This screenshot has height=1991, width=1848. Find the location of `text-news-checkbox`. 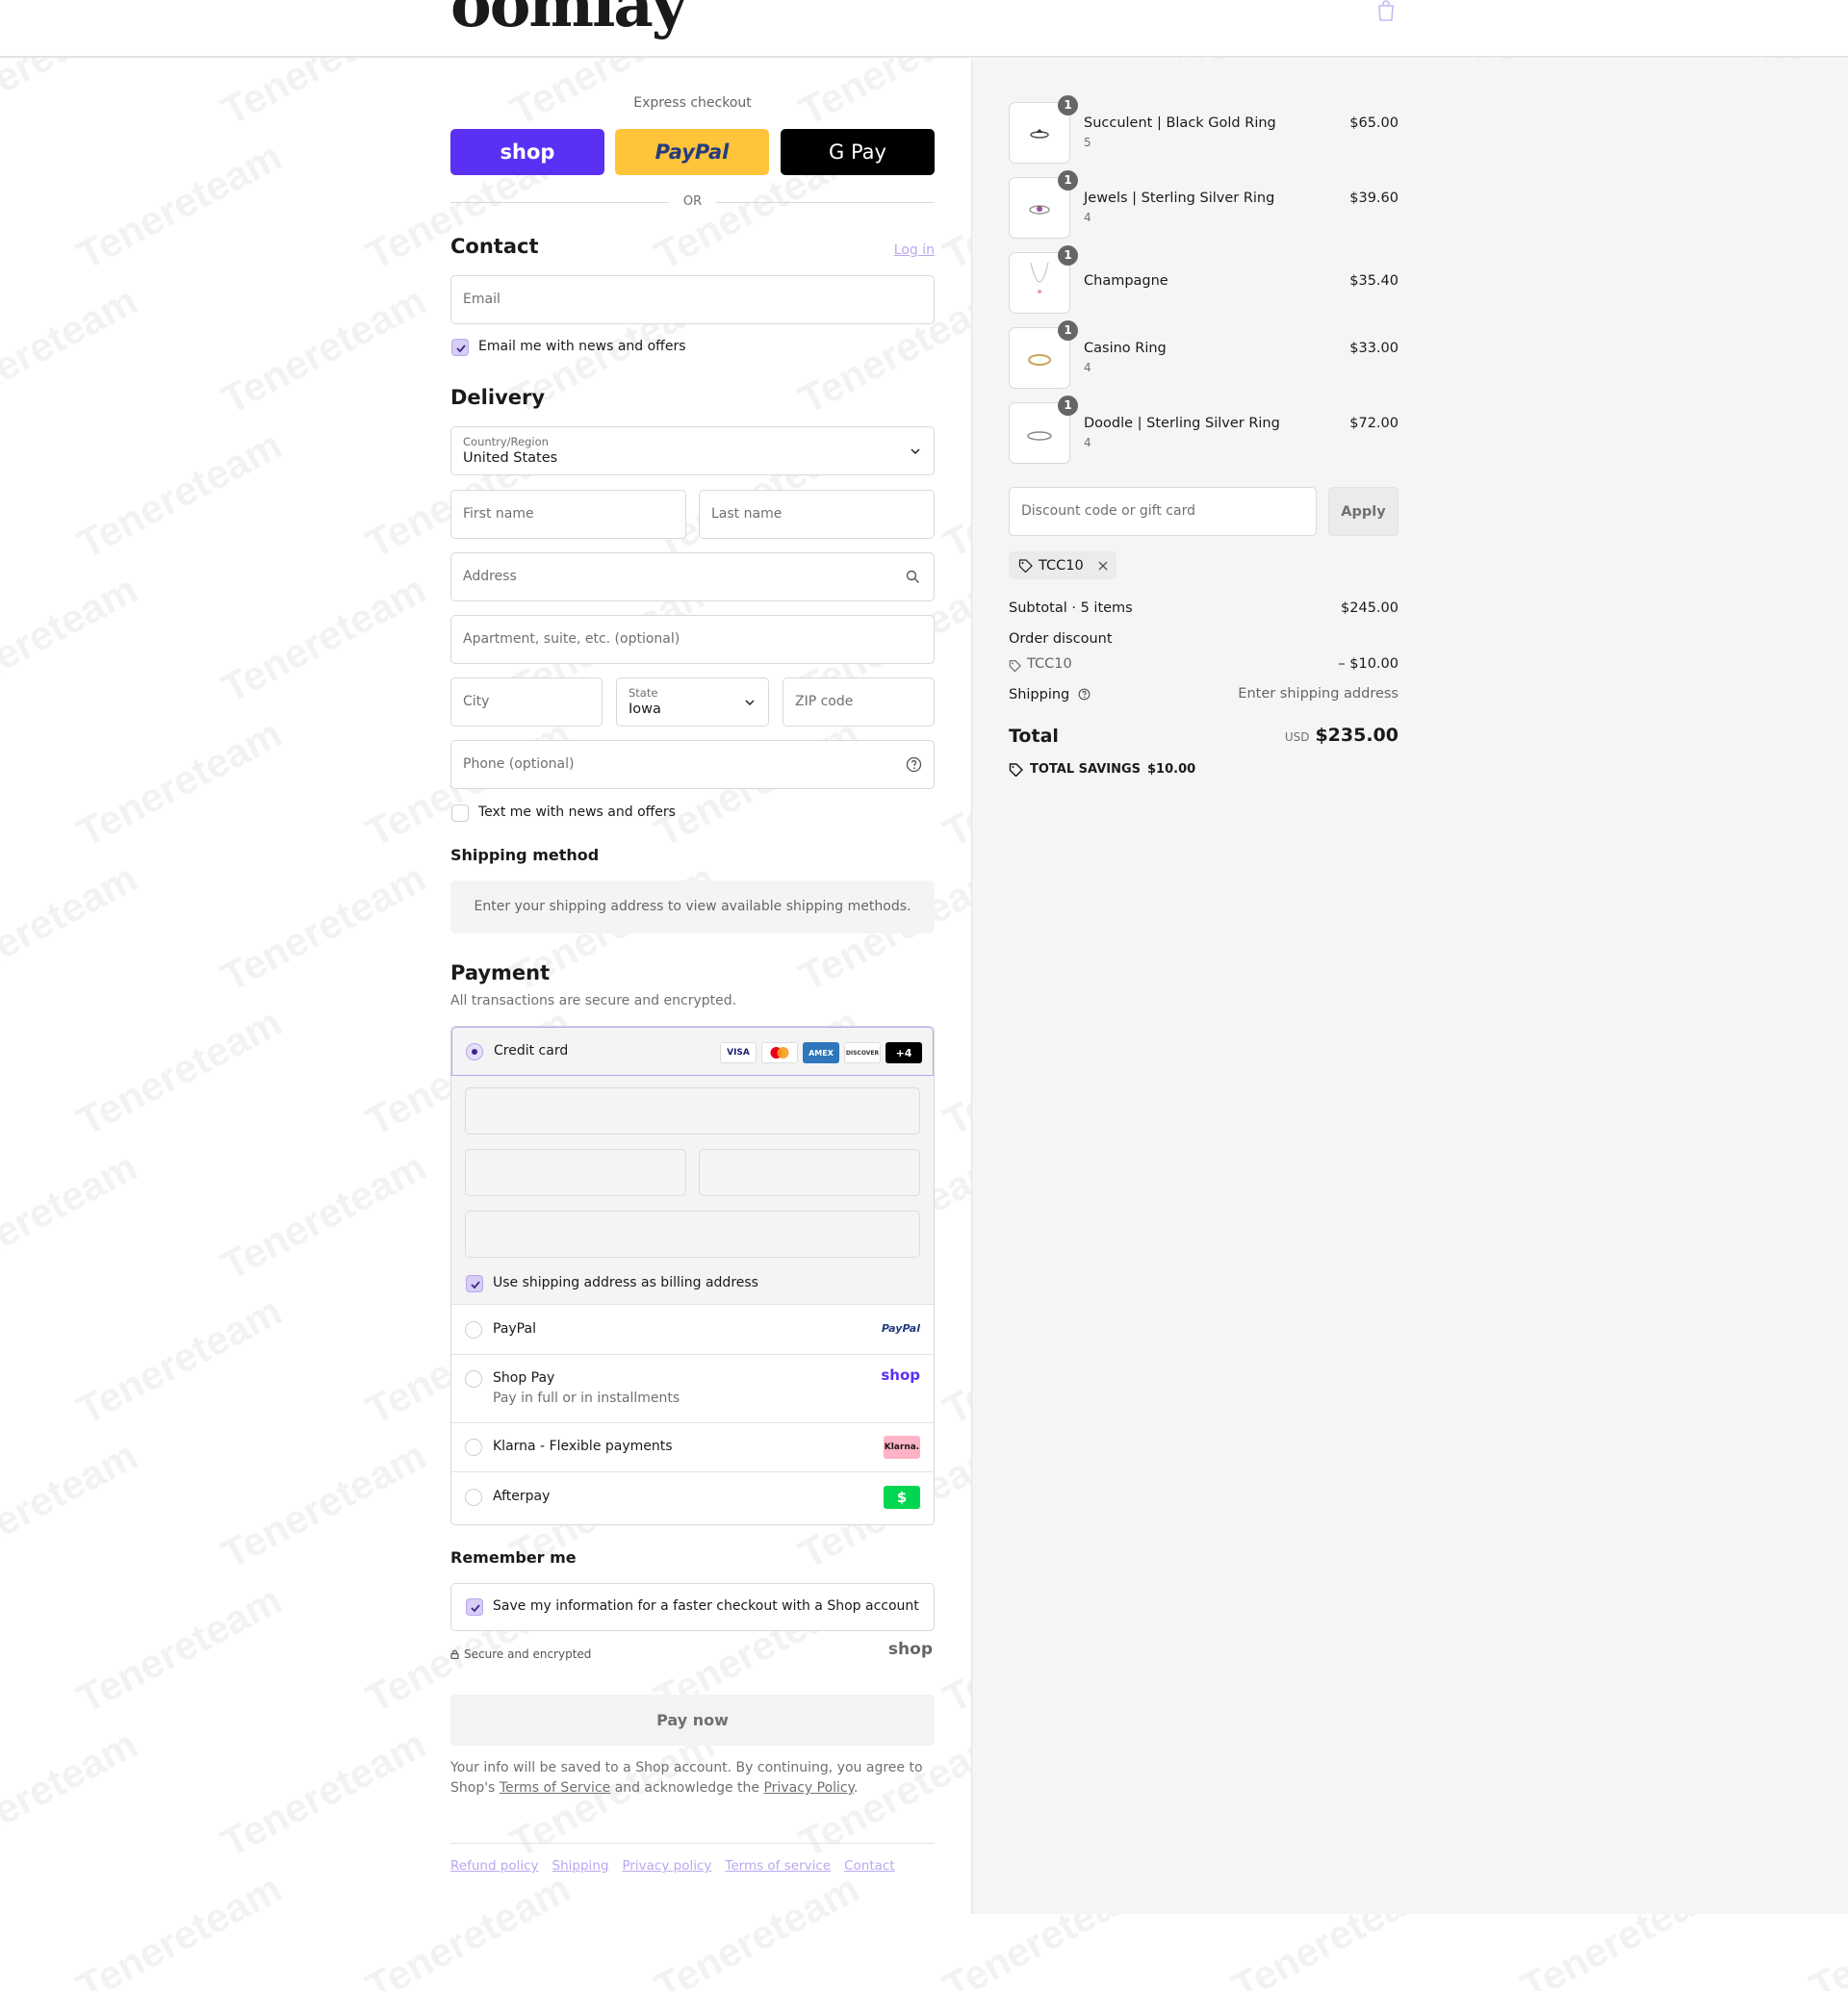

text-news-checkbox is located at coordinates (460, 813).